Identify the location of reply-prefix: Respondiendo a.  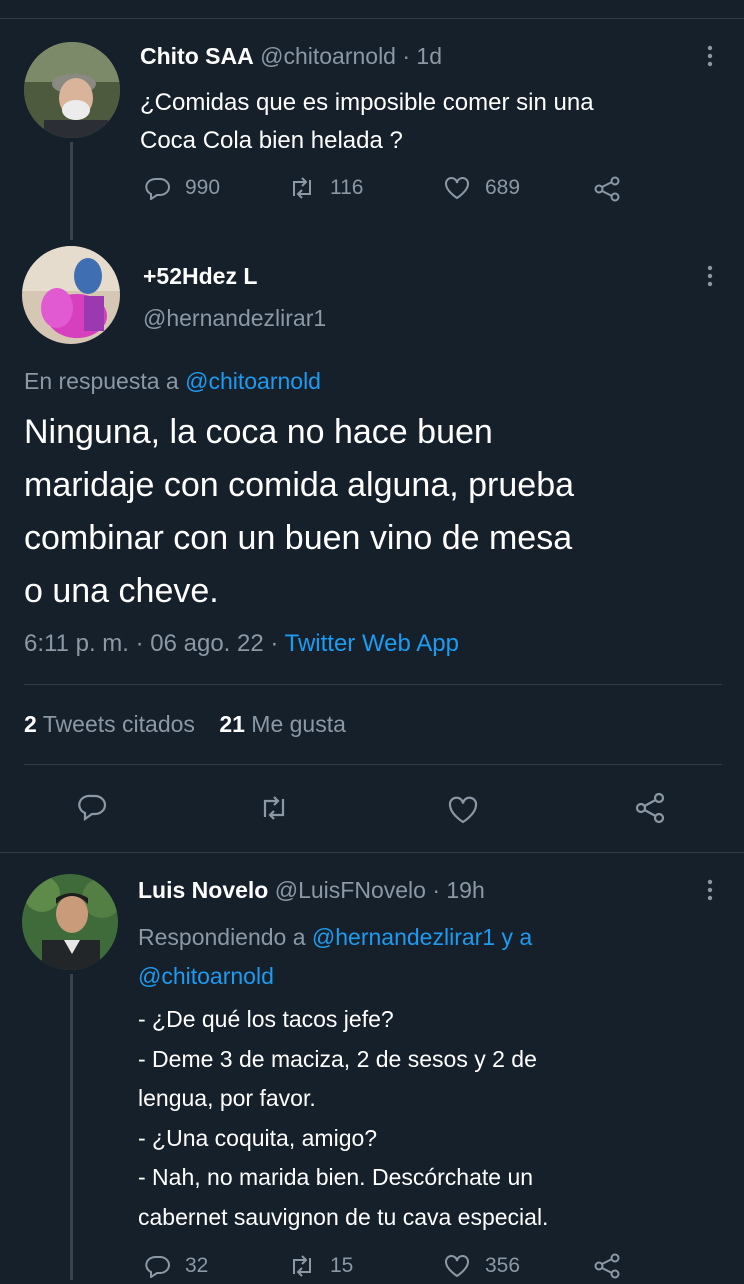
(225, 937).